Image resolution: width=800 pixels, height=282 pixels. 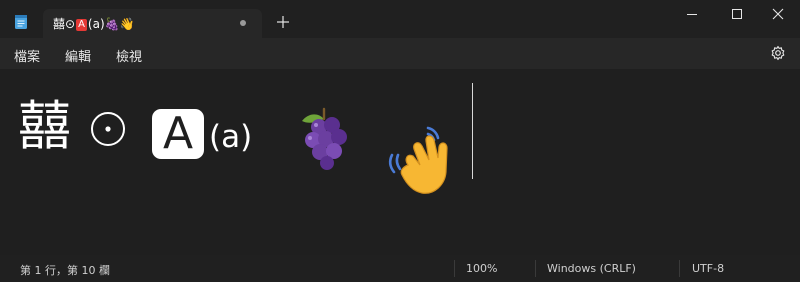 I want to click on minimize-icon, so click(x=692, y=15).